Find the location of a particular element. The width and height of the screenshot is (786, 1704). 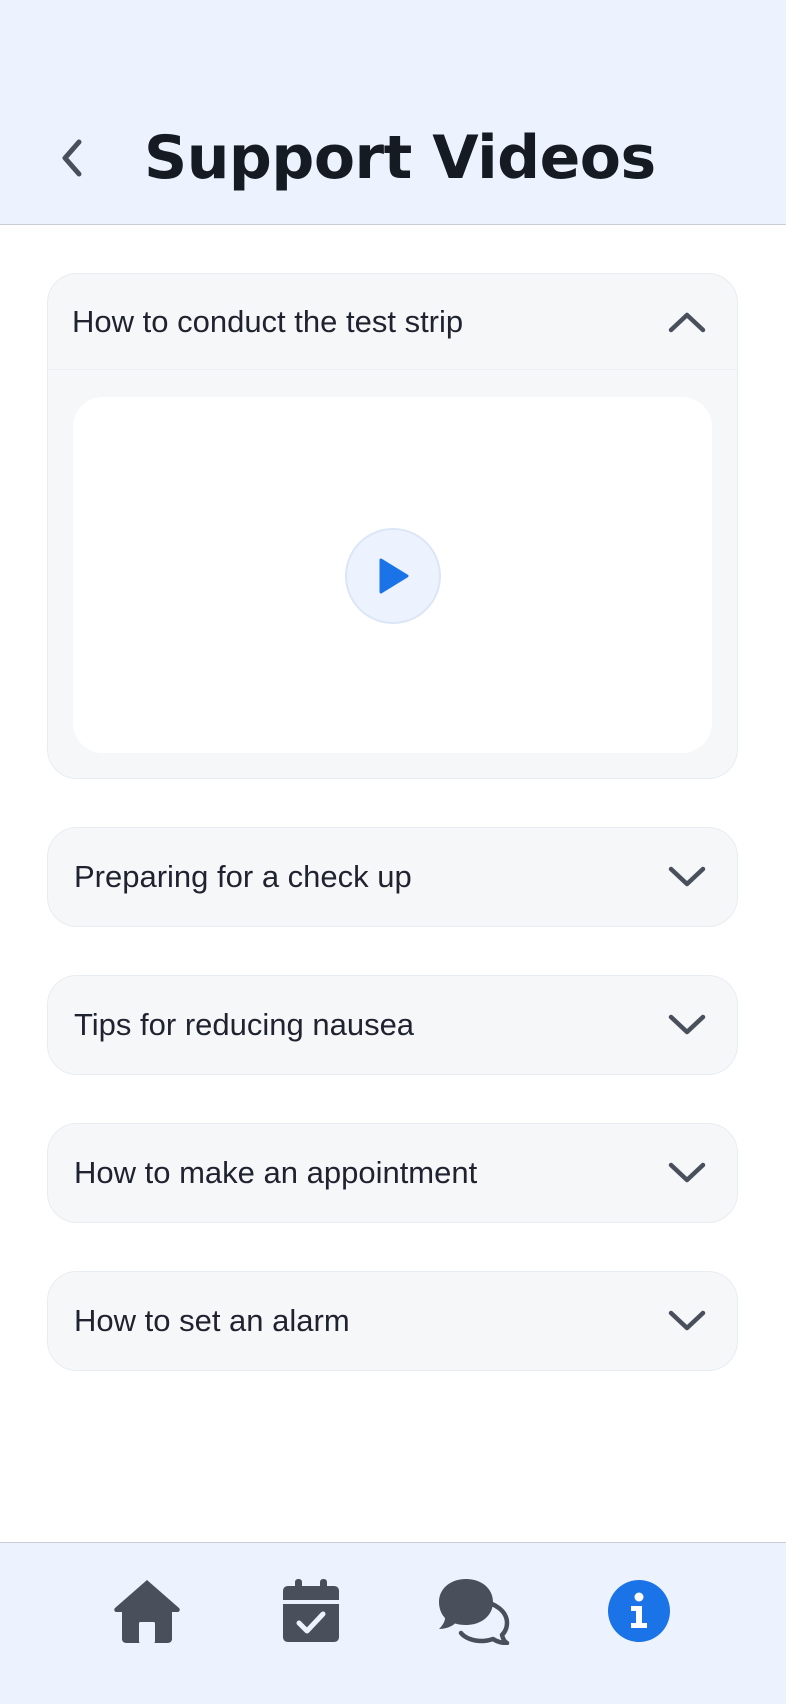

accordion-header: How to set an alarm is located at coordinates (392, 1321).